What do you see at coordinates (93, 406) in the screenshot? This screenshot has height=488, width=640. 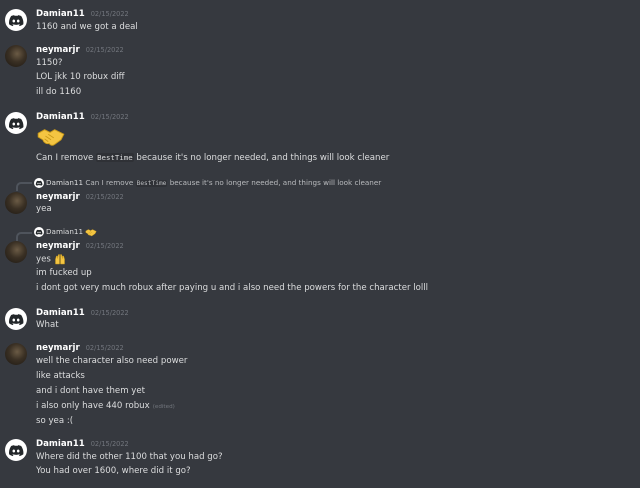 I see `text-segment: i also only have 440 robux` at bounding box center [93, 406].